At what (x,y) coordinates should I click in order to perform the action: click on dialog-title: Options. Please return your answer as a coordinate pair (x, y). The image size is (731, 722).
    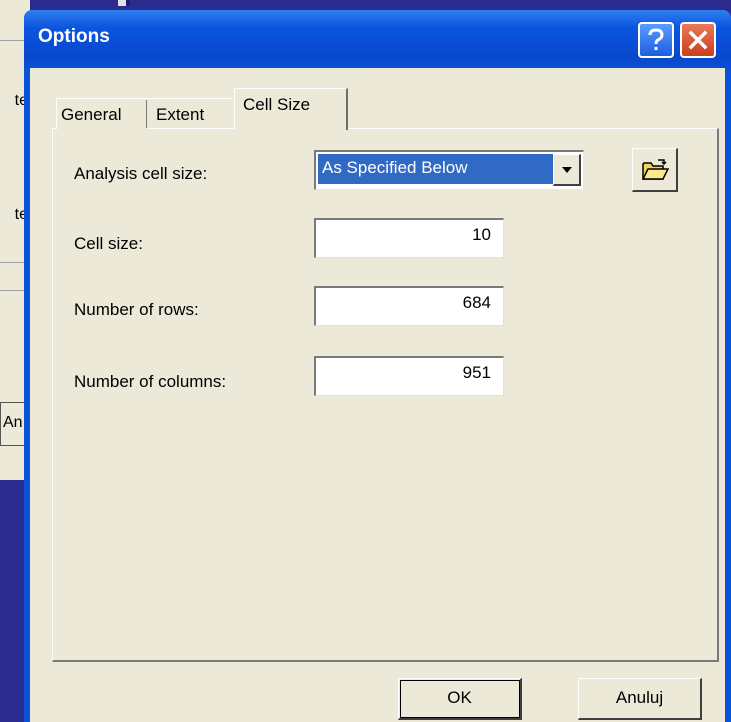
    Looking at the image, I should click on (74, 36).